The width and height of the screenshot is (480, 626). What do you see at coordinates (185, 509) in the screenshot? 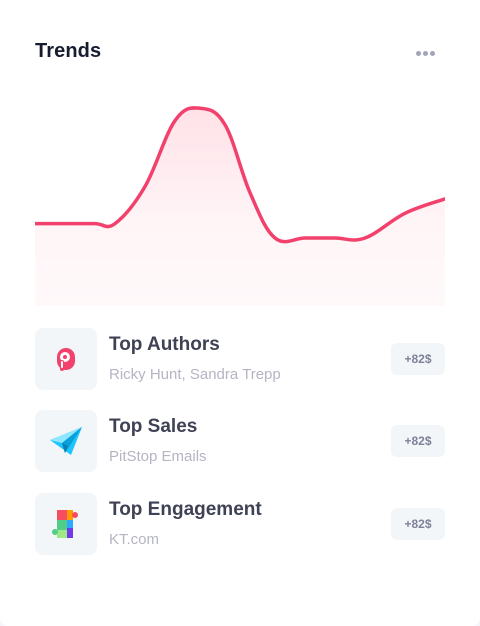
I see `item-title: Top Engagement` at bounding box center [185, 509].